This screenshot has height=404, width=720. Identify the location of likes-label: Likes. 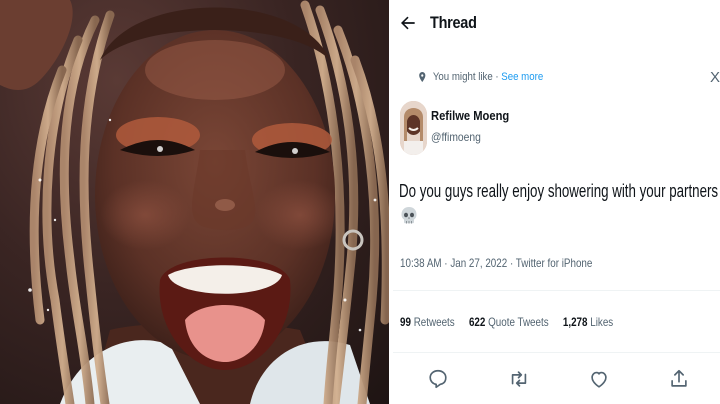
(602, 322).